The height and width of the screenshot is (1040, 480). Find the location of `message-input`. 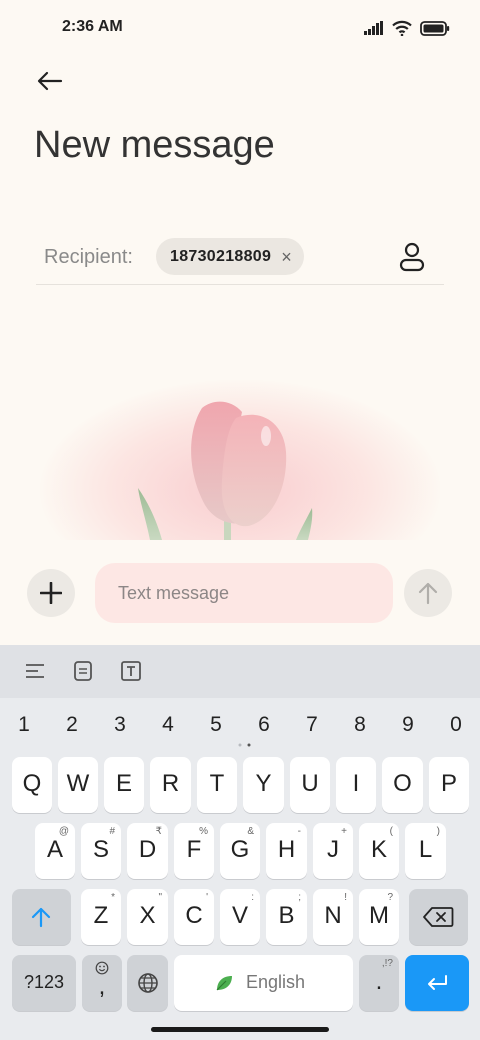

message-input is located at coordinates (244, 593).